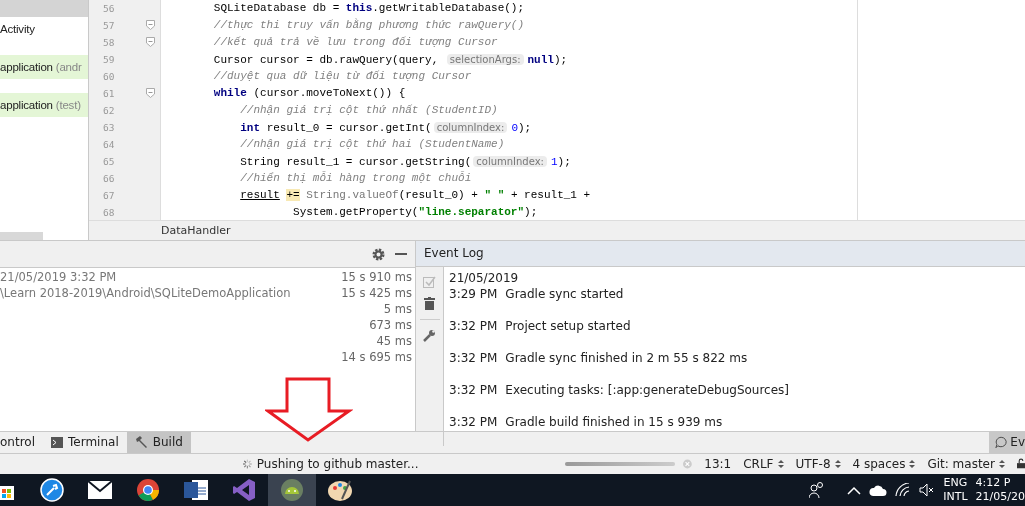  Describe the element at coordinates (57, 442) in the screenshot. I see `terminal-icon` at that location.